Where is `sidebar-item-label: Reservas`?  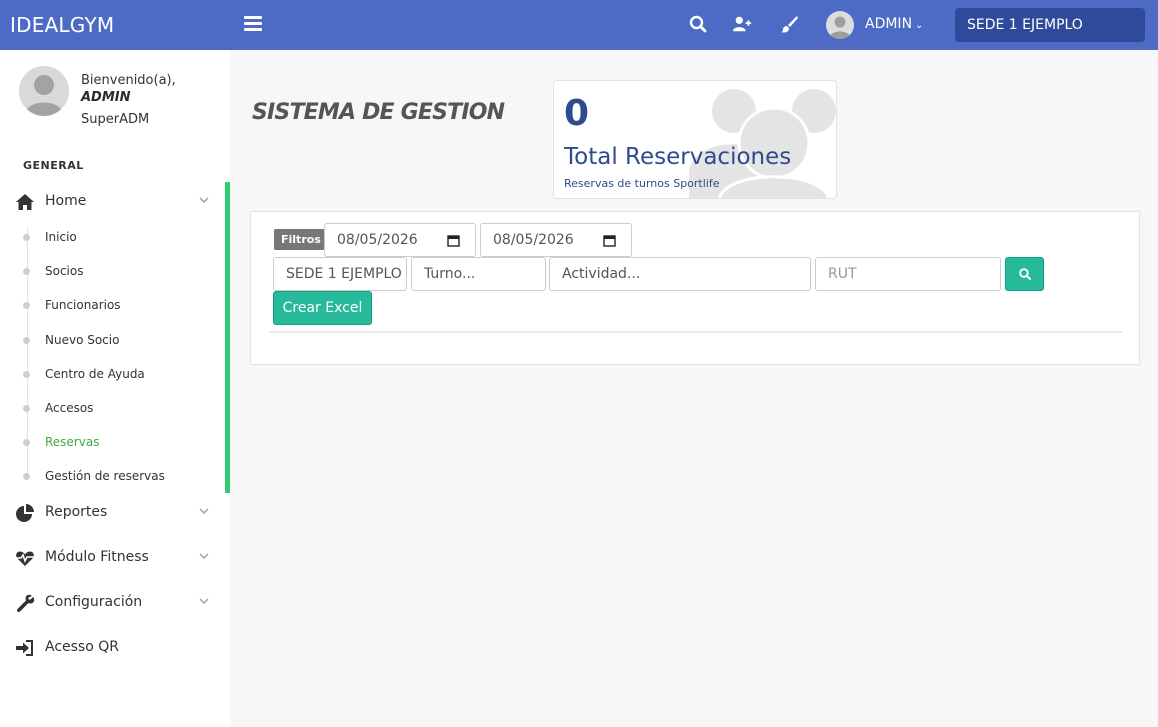
sidebar-item-label: Reservas is located at coordinates (72, 442).